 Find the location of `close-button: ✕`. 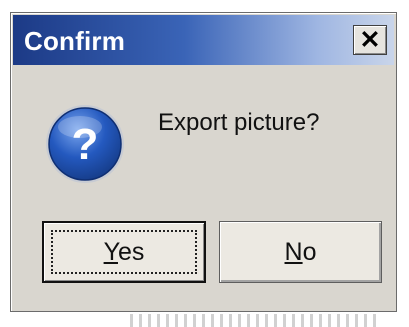

close-button: ✕ is located at coordinates (370, 40).